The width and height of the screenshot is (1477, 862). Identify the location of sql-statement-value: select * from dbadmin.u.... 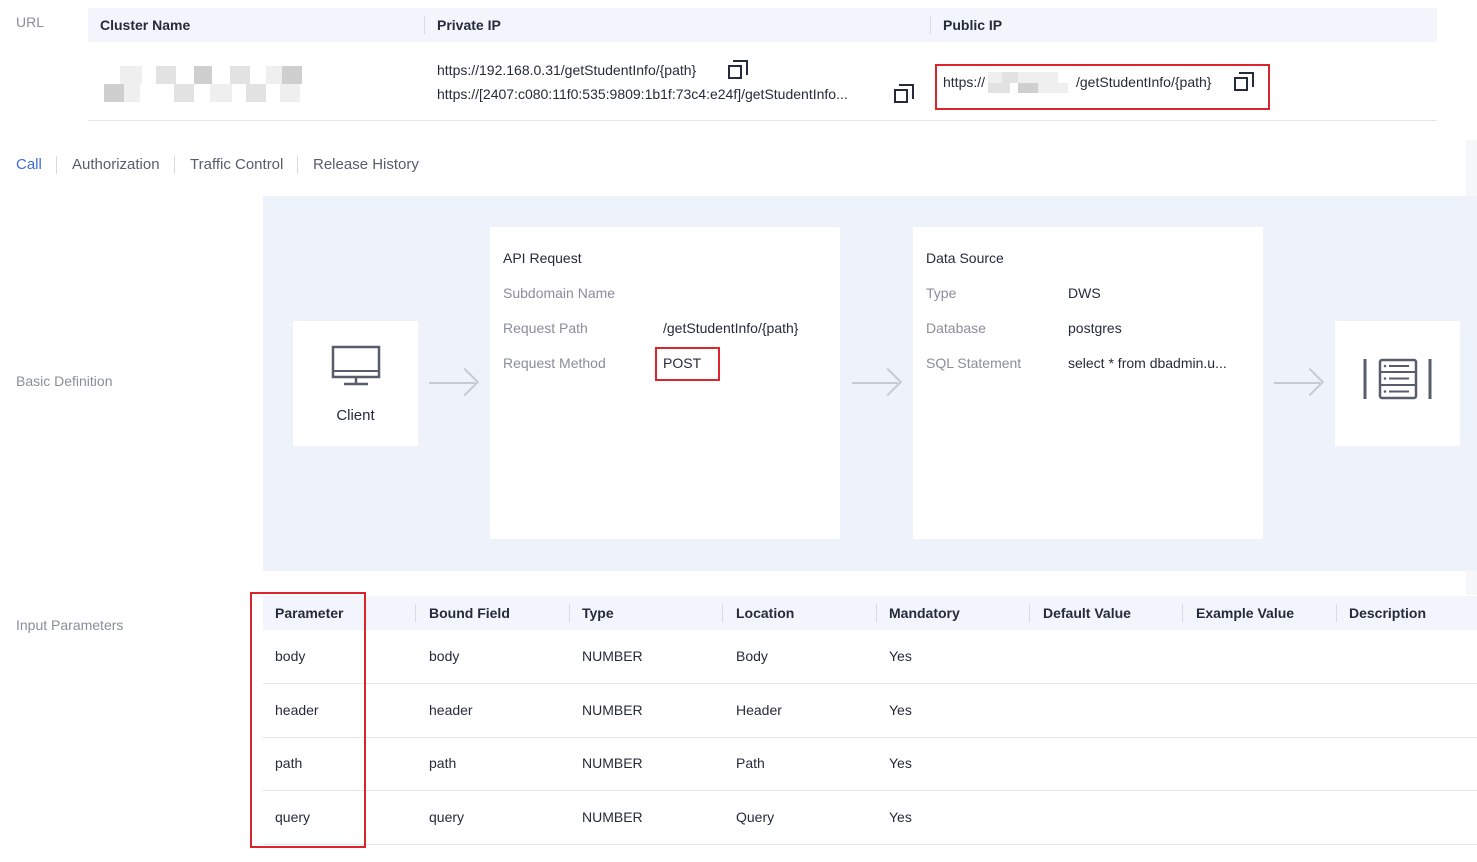
(1147, 363).